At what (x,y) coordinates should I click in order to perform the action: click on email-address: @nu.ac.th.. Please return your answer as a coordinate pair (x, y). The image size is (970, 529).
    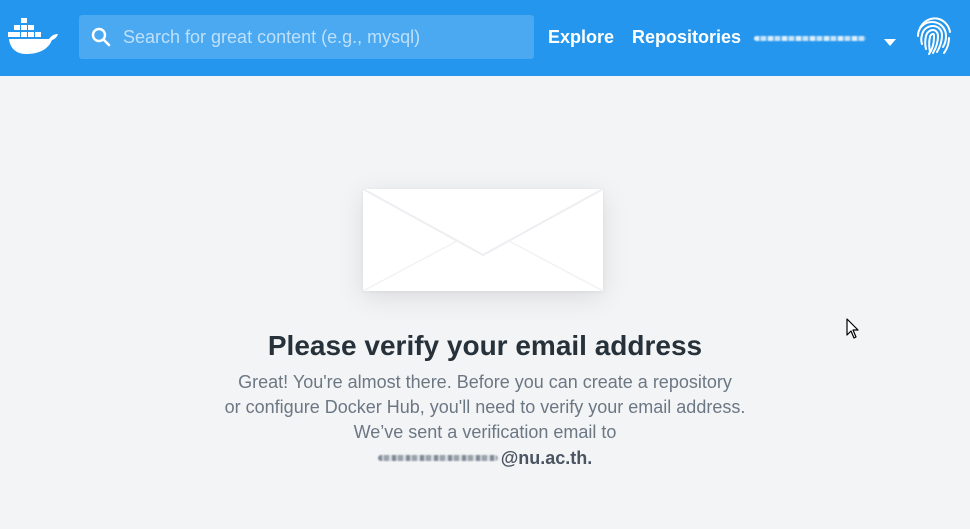
    Looking at the image, I should click on (485, 458).